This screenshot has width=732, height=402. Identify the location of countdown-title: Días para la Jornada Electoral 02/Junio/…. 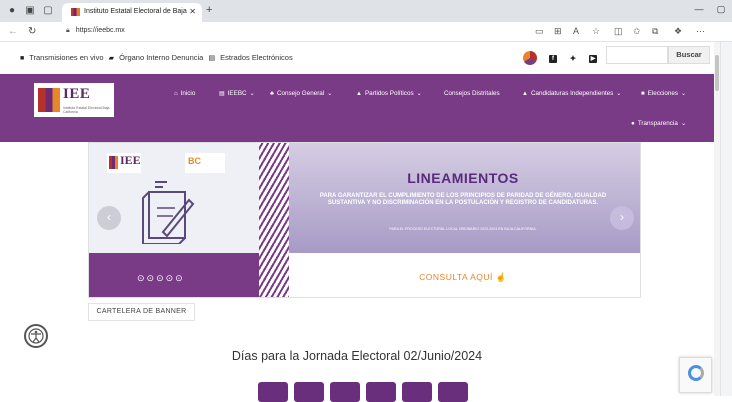
(357, 356).